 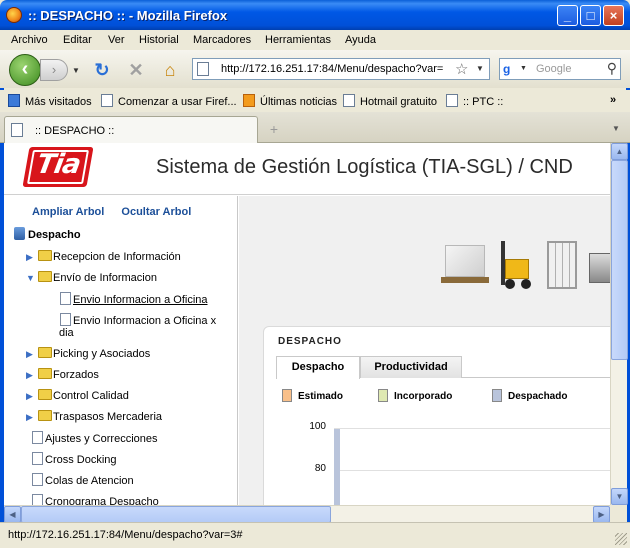 What do you see at coordinates (613, 100) in the screenshot?
I see `bookmarks-overflow-icon: »` at bounding box center [613, 100].